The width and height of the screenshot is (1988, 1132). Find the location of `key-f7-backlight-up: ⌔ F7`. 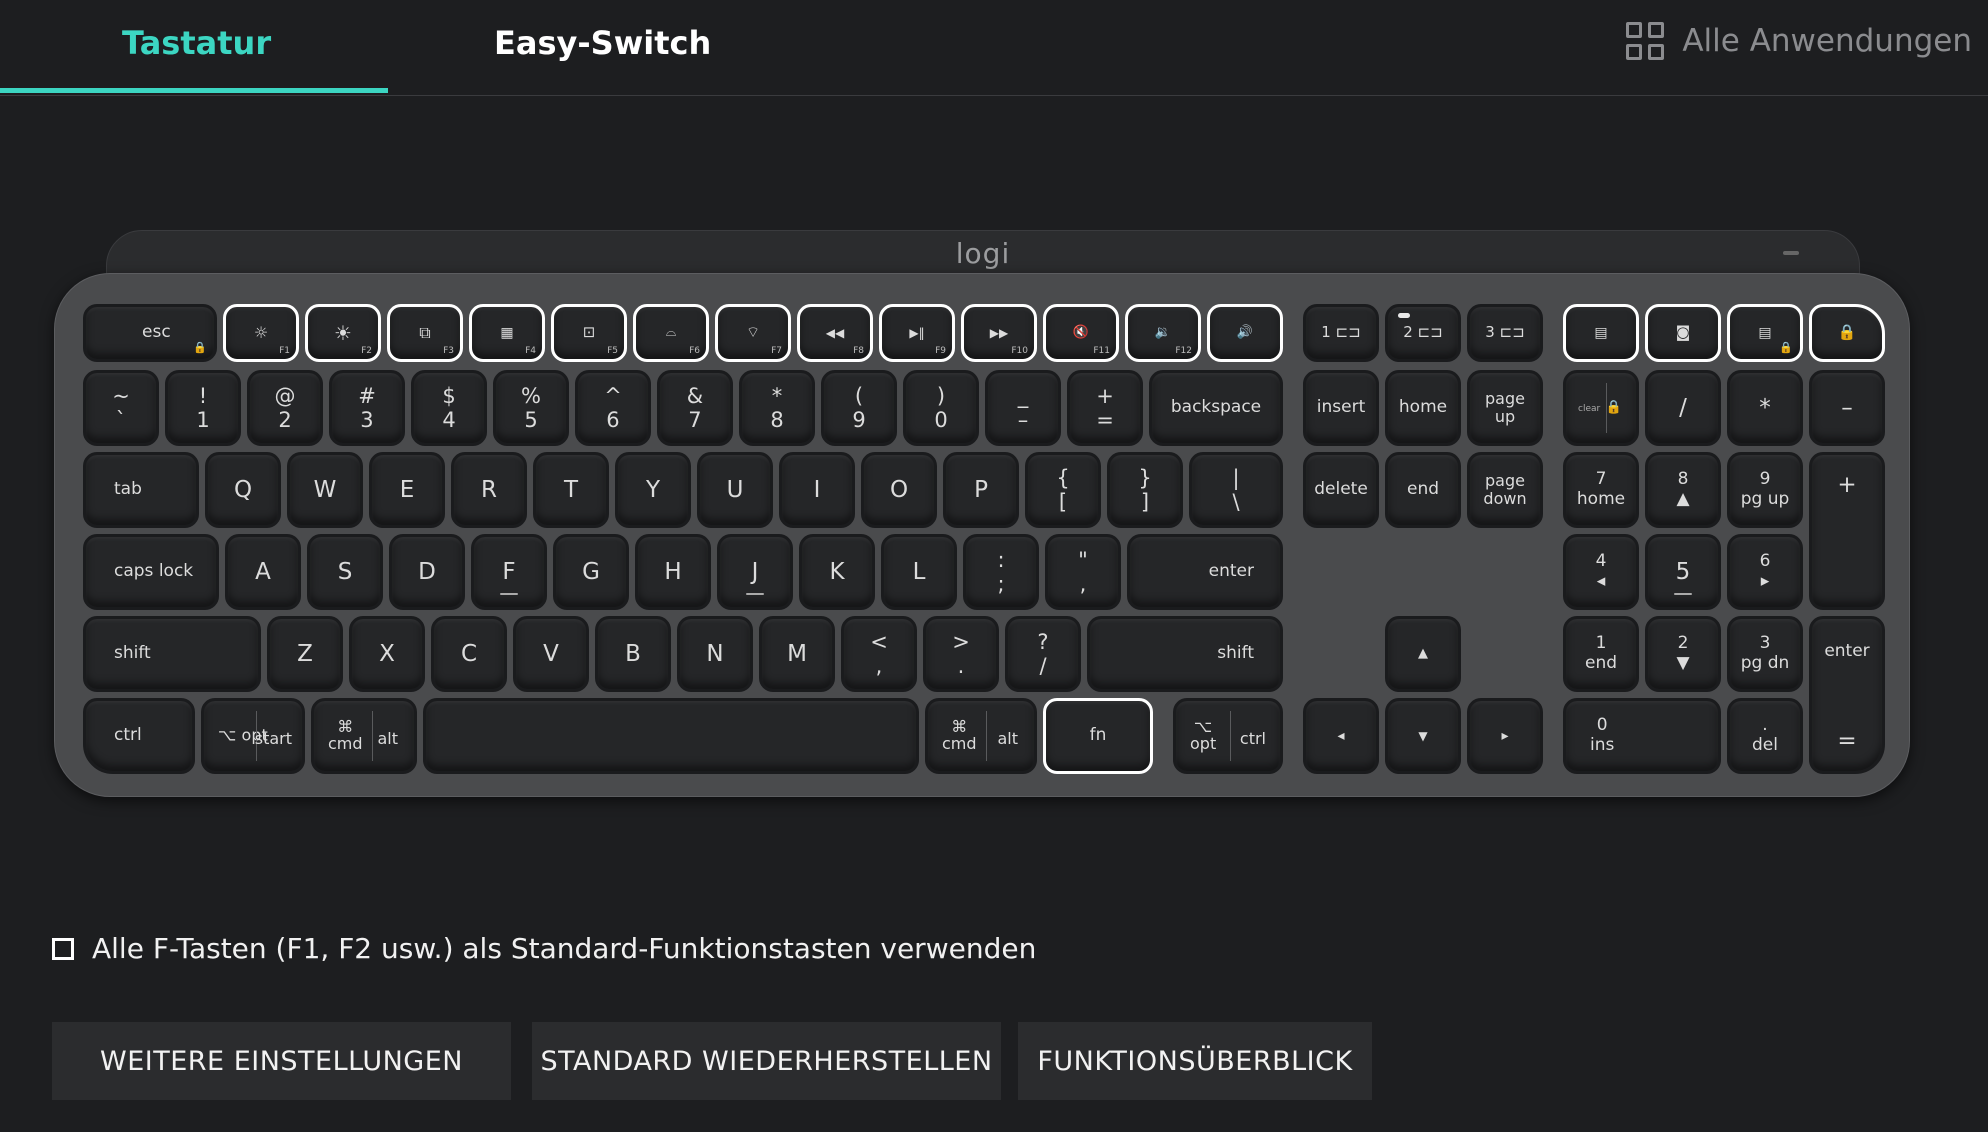

key-f7-backlight-up: ⌔ F7 is located at coordinates (753, 333).